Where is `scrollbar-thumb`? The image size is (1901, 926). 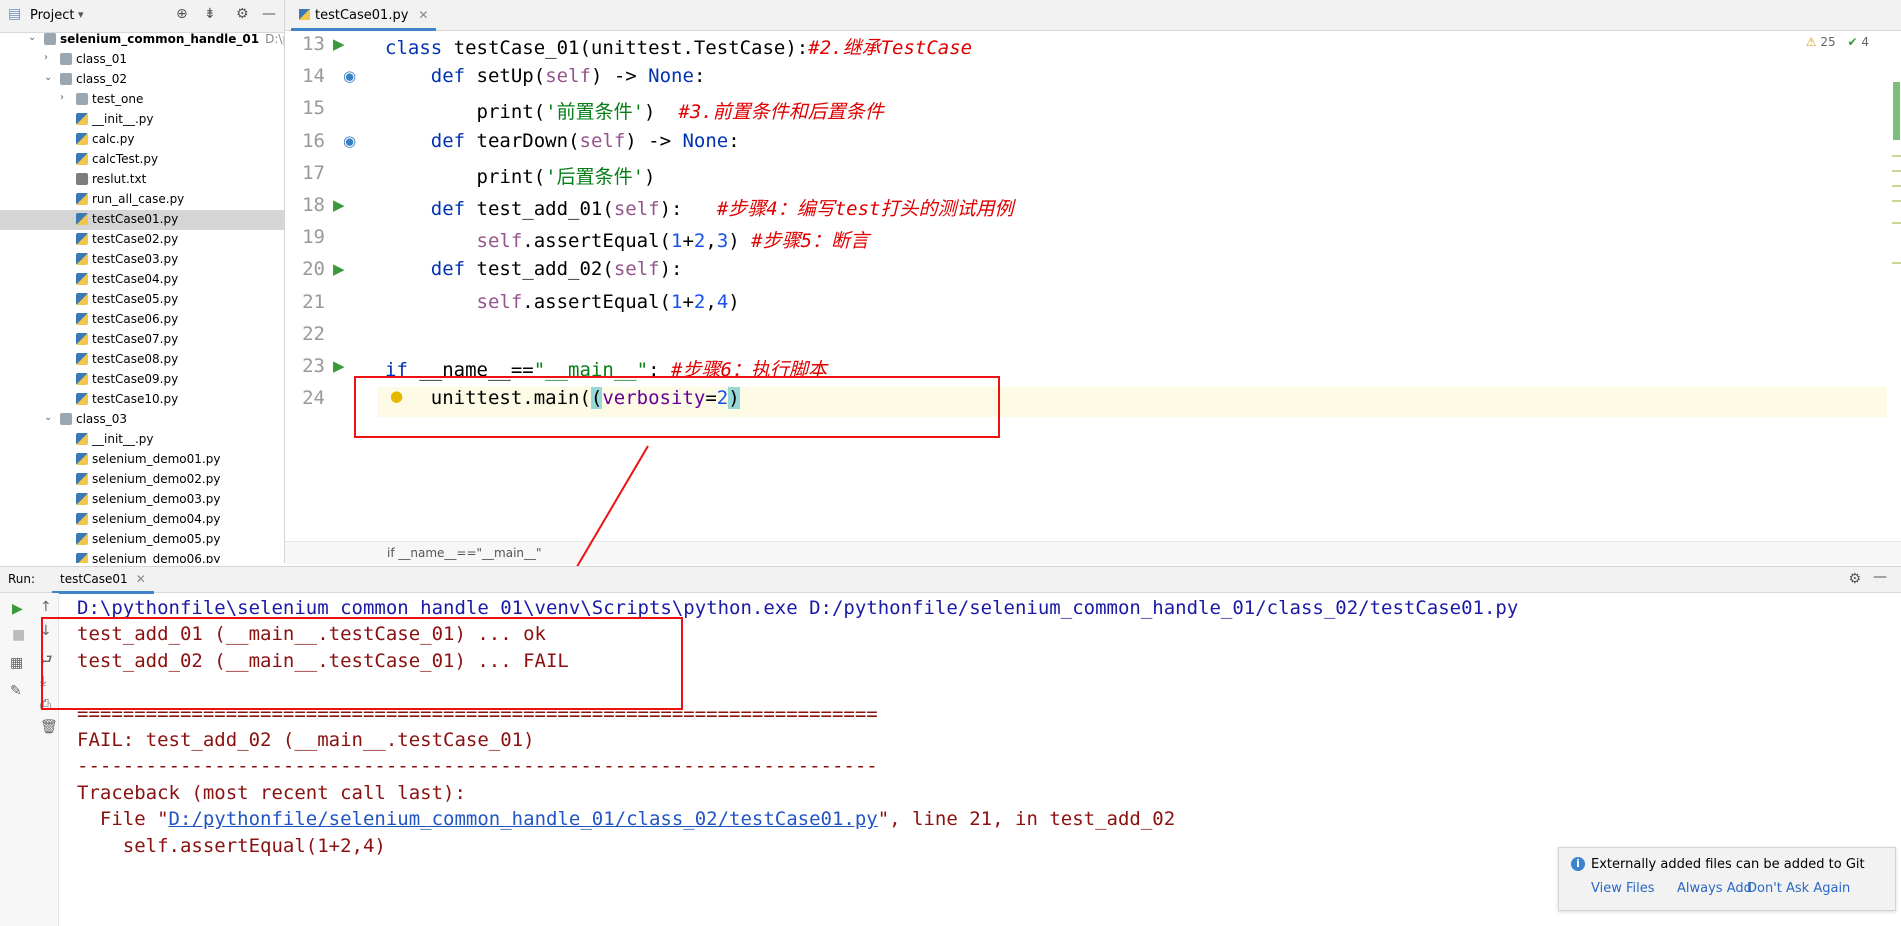
scrollbar-thumb is located at coordinates (1896, 111).